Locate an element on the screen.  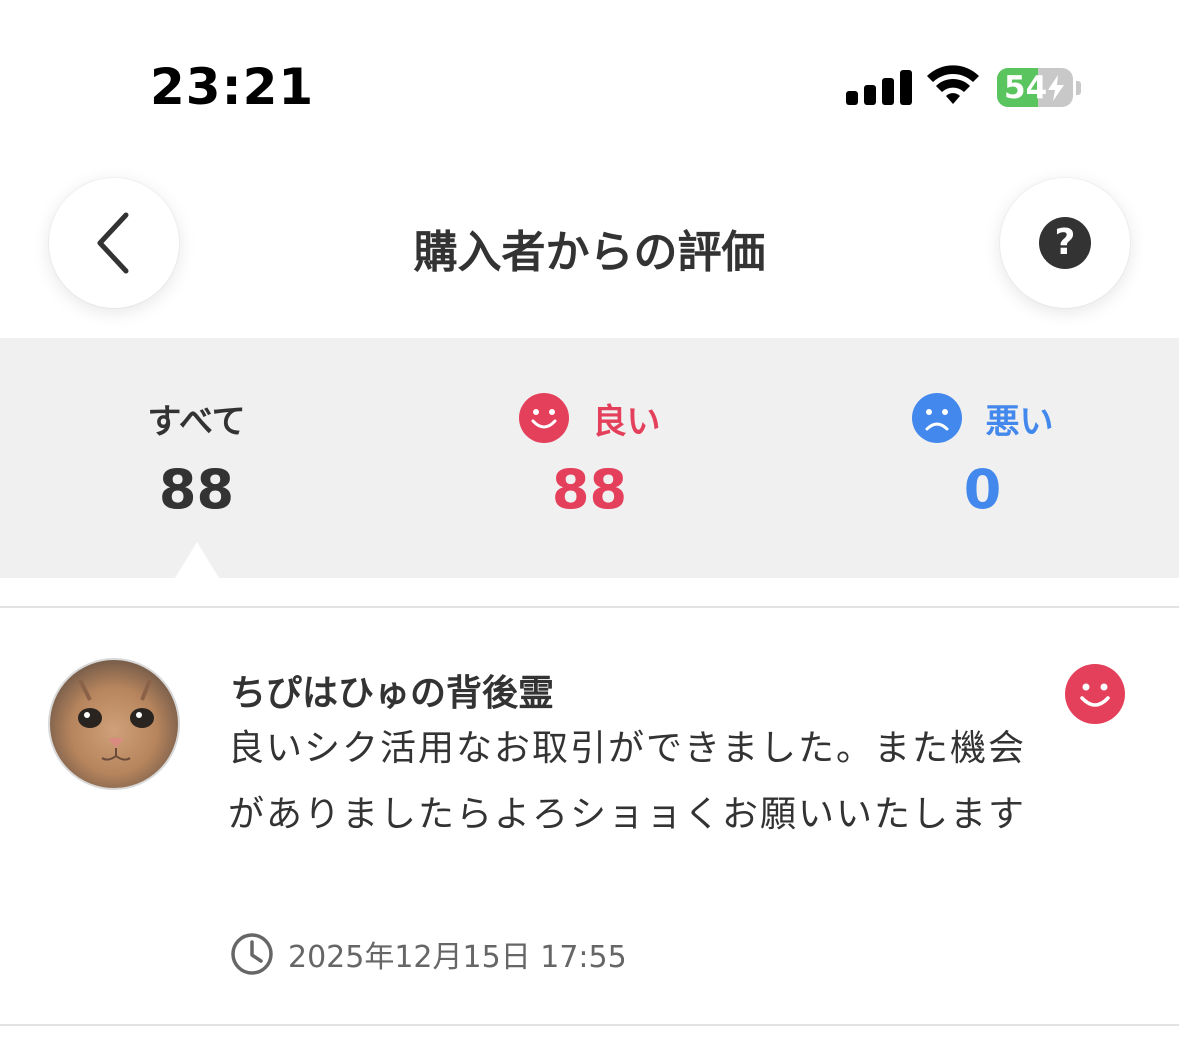
tab-good: 良い 88 is located at coordinates (589, 458).